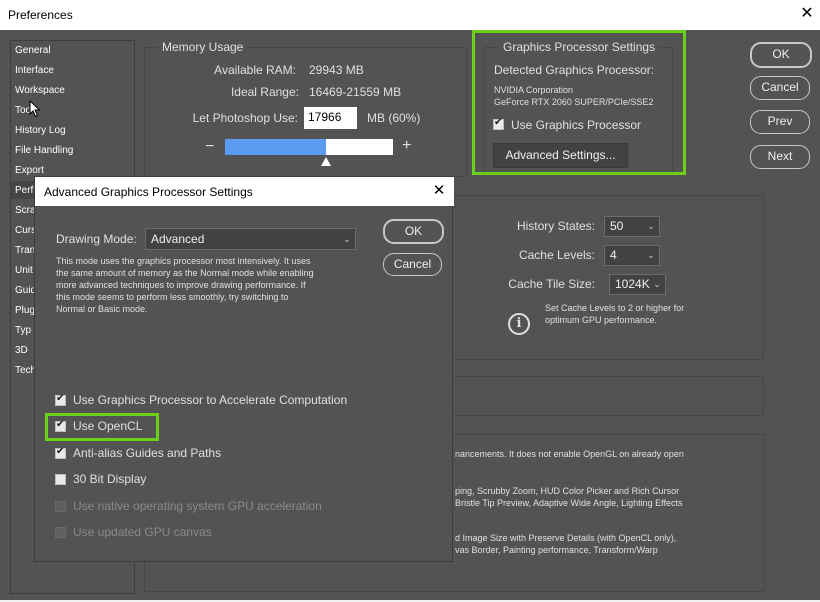  Describe the element at coordinates (250, 239) in the screenshot. I see `drawing-mode-dropdown: Advanced ⌄` at that location.